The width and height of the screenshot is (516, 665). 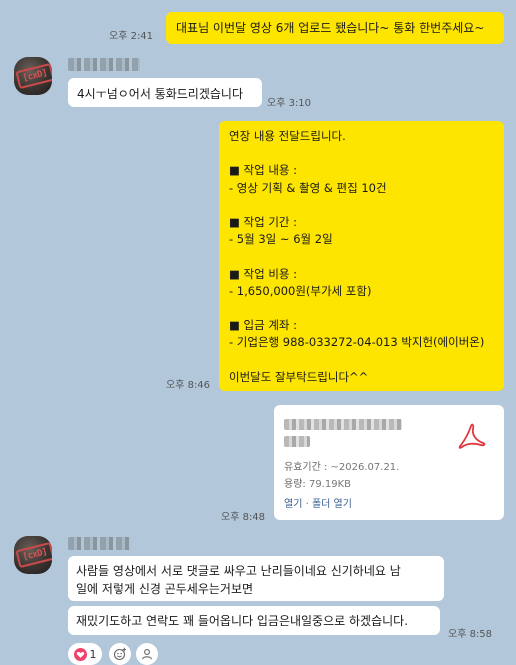 What do you see at coordinates (329, 484) in the screenshot?
I see `file-size-value: 79.19KB` at bounding box center [329, 484].